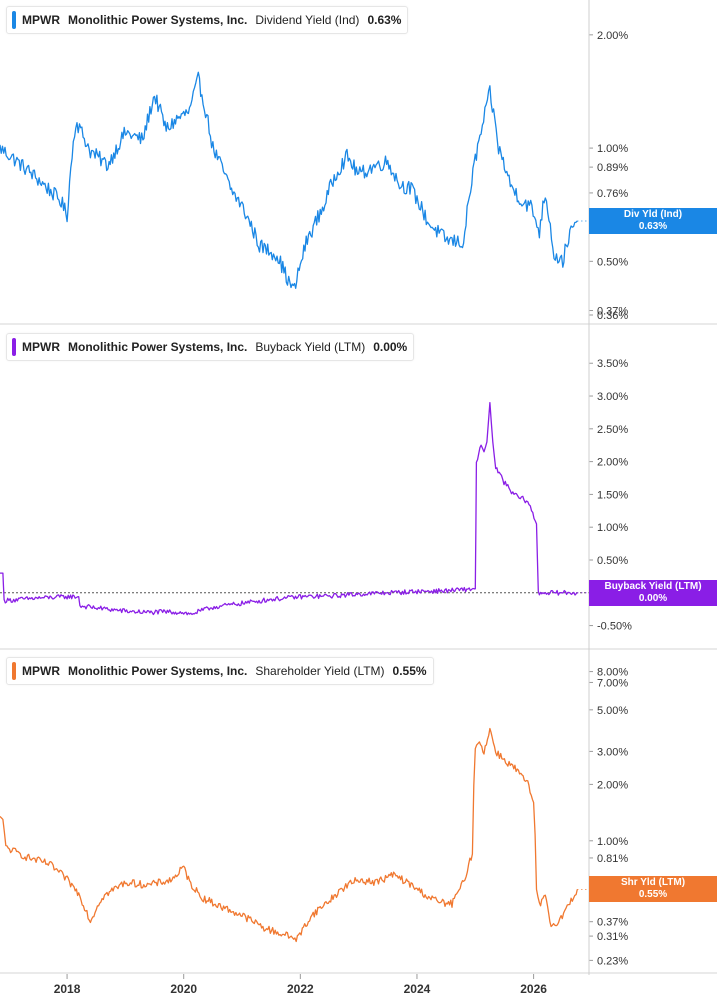  I want to click on flag-title: Div Yld (Ind), so click(653, 214).